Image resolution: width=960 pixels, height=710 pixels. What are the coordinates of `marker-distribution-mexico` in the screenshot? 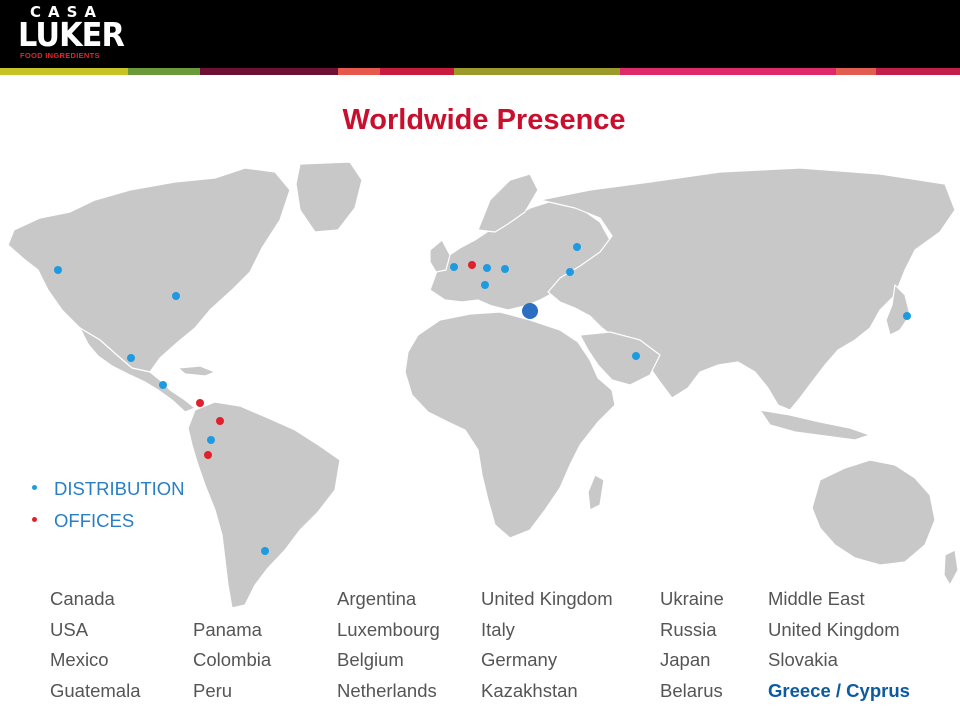 It's located at (131, 358).